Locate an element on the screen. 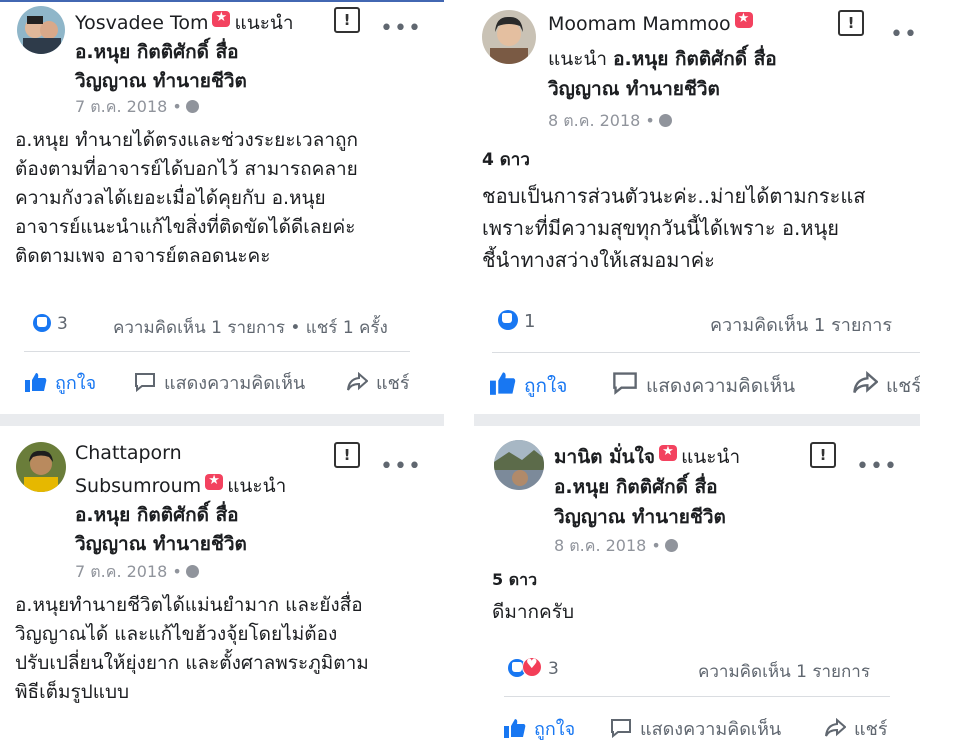 The image size is (960, 755). reaction-summary: 1 is located at coordinates (516, 321).